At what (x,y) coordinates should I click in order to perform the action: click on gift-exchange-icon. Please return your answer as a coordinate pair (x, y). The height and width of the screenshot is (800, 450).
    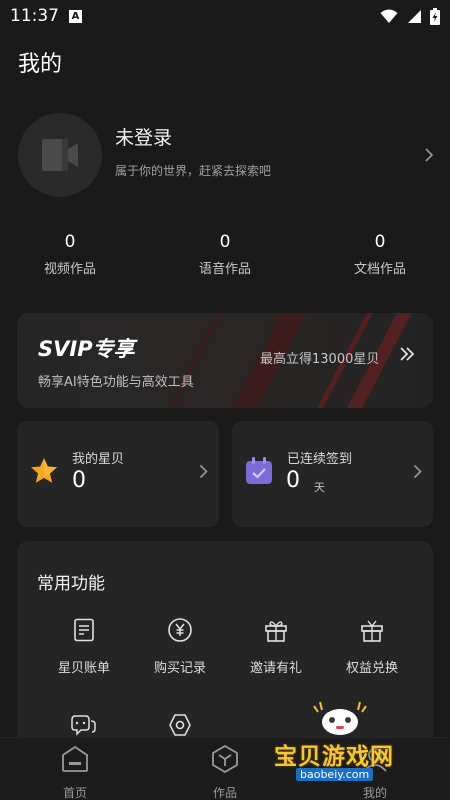
    Looking at the image, I should click on (372, 630).